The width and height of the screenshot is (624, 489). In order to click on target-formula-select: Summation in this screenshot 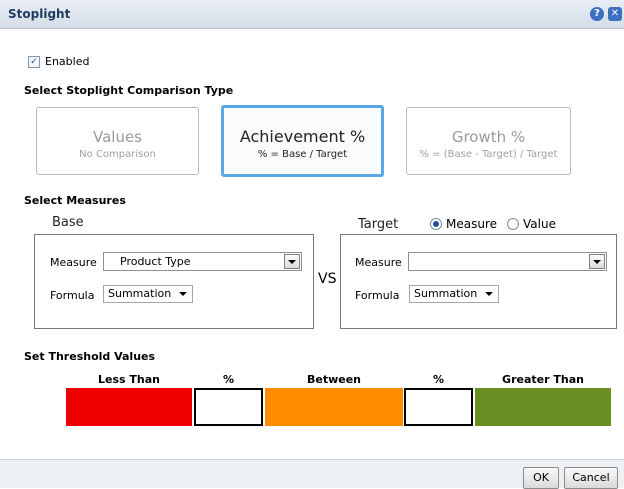, I will do `click(454, 294)`.